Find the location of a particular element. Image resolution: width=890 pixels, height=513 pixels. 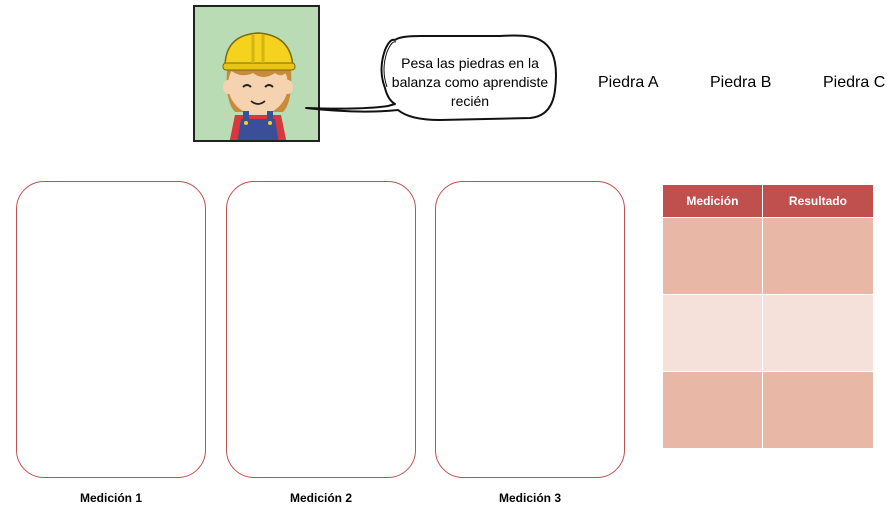

stone-b-label: Piedra B is located at coordinates (741, 82).